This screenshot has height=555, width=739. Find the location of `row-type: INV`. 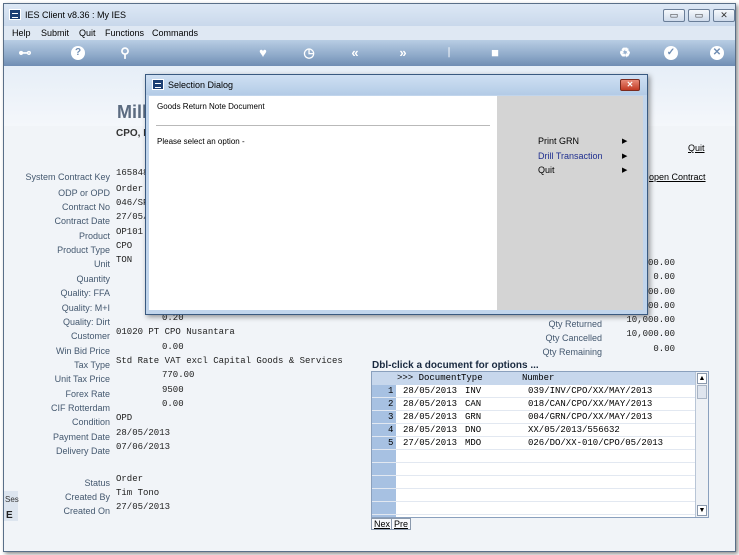

row-type: INV is located at coordinates (473, 391).